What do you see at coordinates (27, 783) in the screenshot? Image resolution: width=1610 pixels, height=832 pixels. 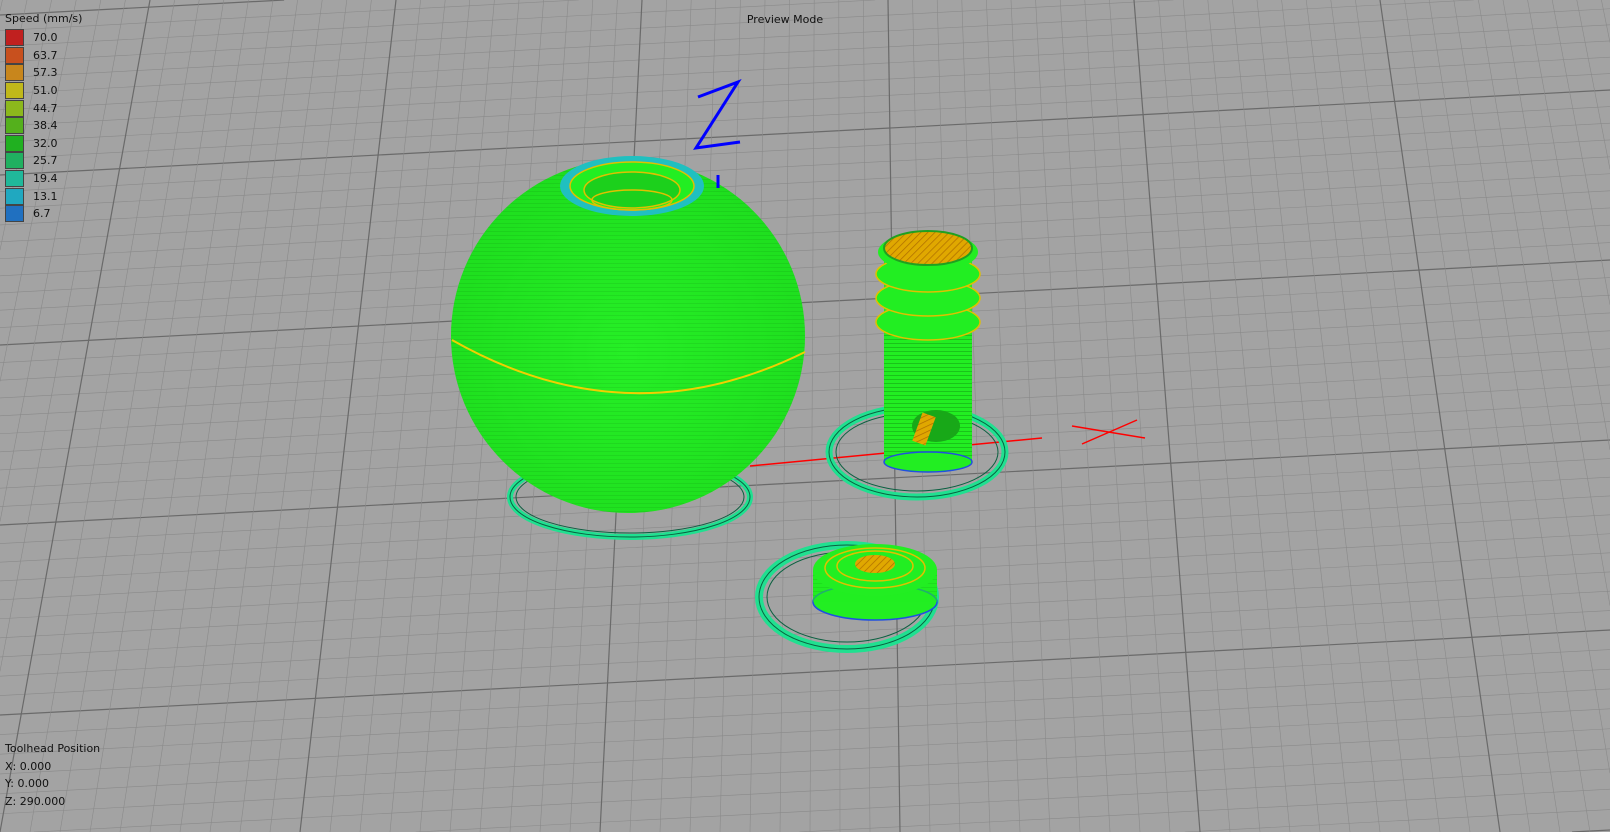 I see `toolhead-y: Y: 0.000` at bounding box center [27, 783].